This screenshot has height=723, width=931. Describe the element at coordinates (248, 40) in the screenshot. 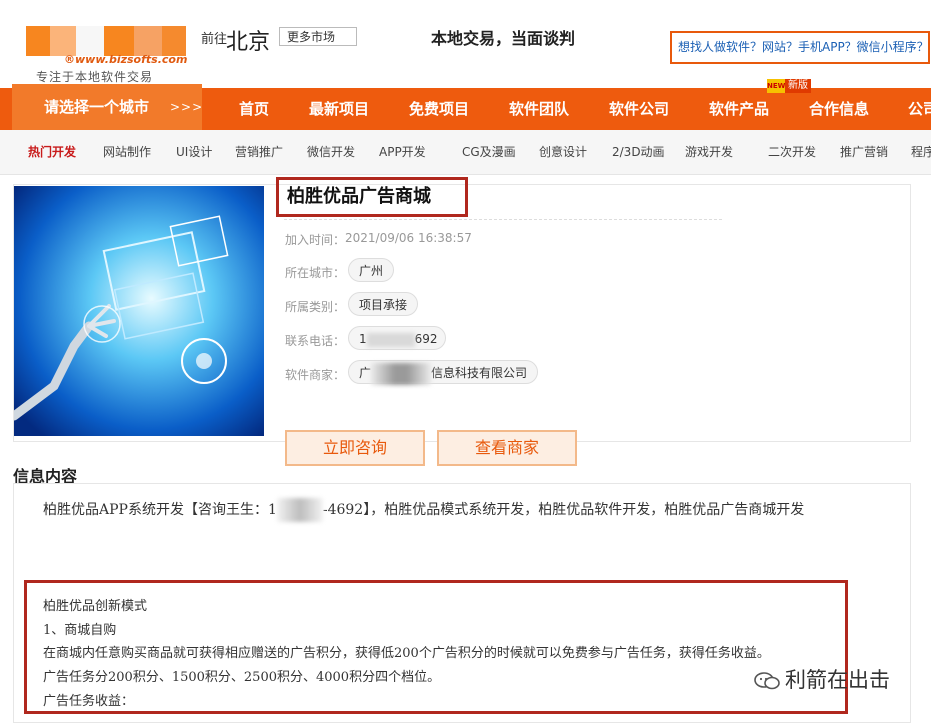

I see `current-city: 北京` at that location.